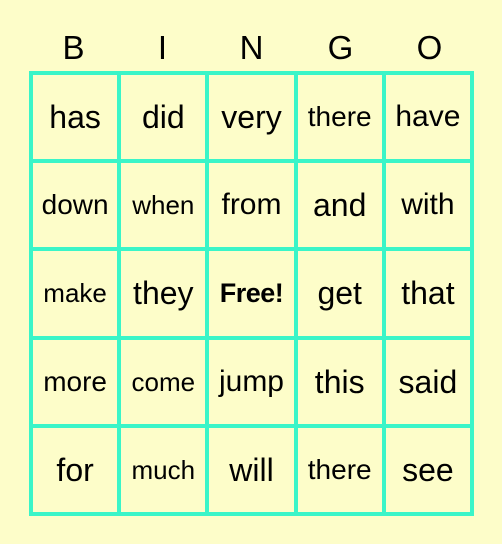 This screenshot has height=544, width=502. What do you see at coordinates (340, 47) in the screenshot?
I see `header-letter-g: G` at bounding box center [340, 47].